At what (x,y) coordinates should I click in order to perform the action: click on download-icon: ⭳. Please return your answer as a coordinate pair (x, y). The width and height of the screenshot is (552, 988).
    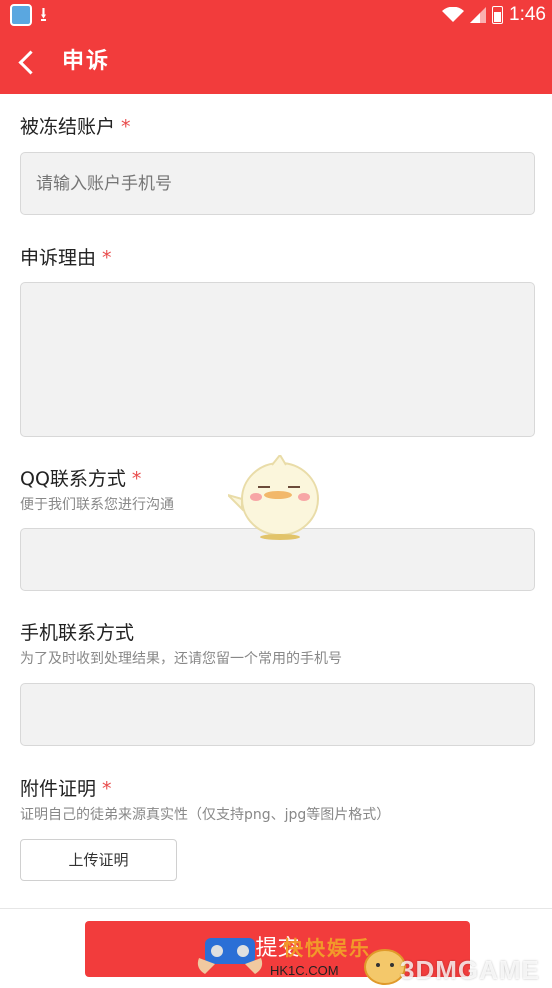
    Looking at the image, I should click on (43, 14).